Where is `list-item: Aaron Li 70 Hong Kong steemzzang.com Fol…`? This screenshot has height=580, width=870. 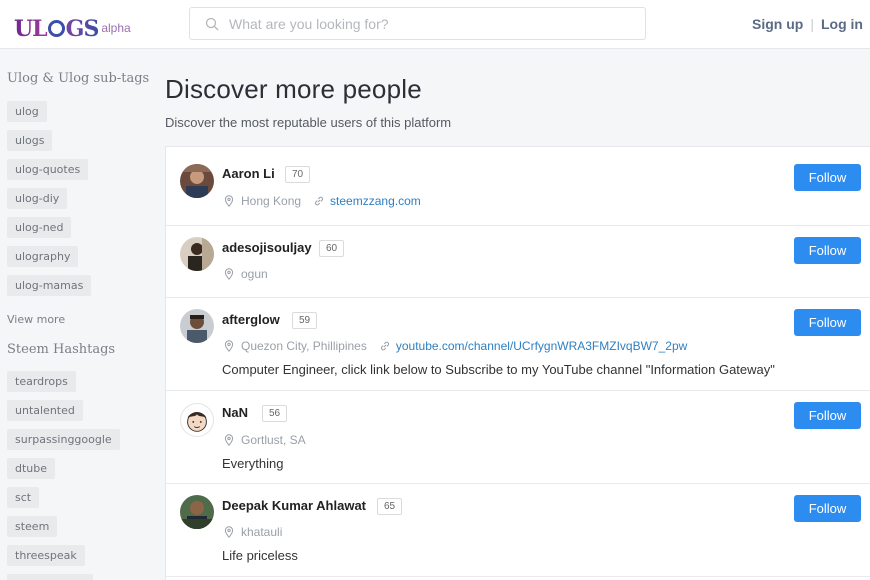 list-item: Aaron Li 70 Hong Kong steemzzang.com Fol… is located at coordinates (518, 186).